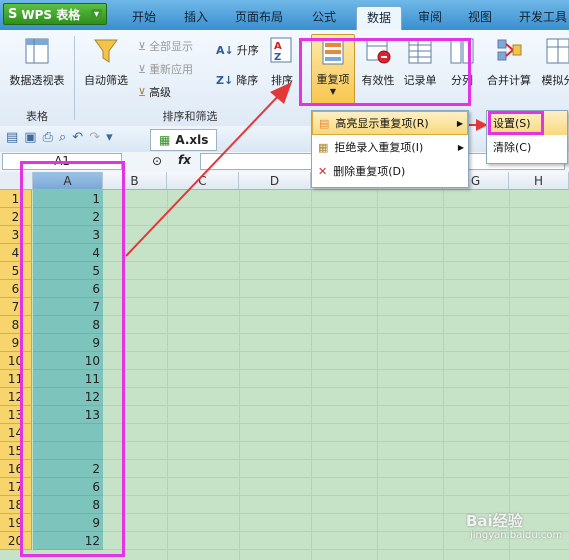 The width and height of the screenshot is (569, 560). What do you see at coordinates (369, 171) in the screenshot?
I see `menu-item-label: 删除重复项(D)` at bounding box center [369, 171].